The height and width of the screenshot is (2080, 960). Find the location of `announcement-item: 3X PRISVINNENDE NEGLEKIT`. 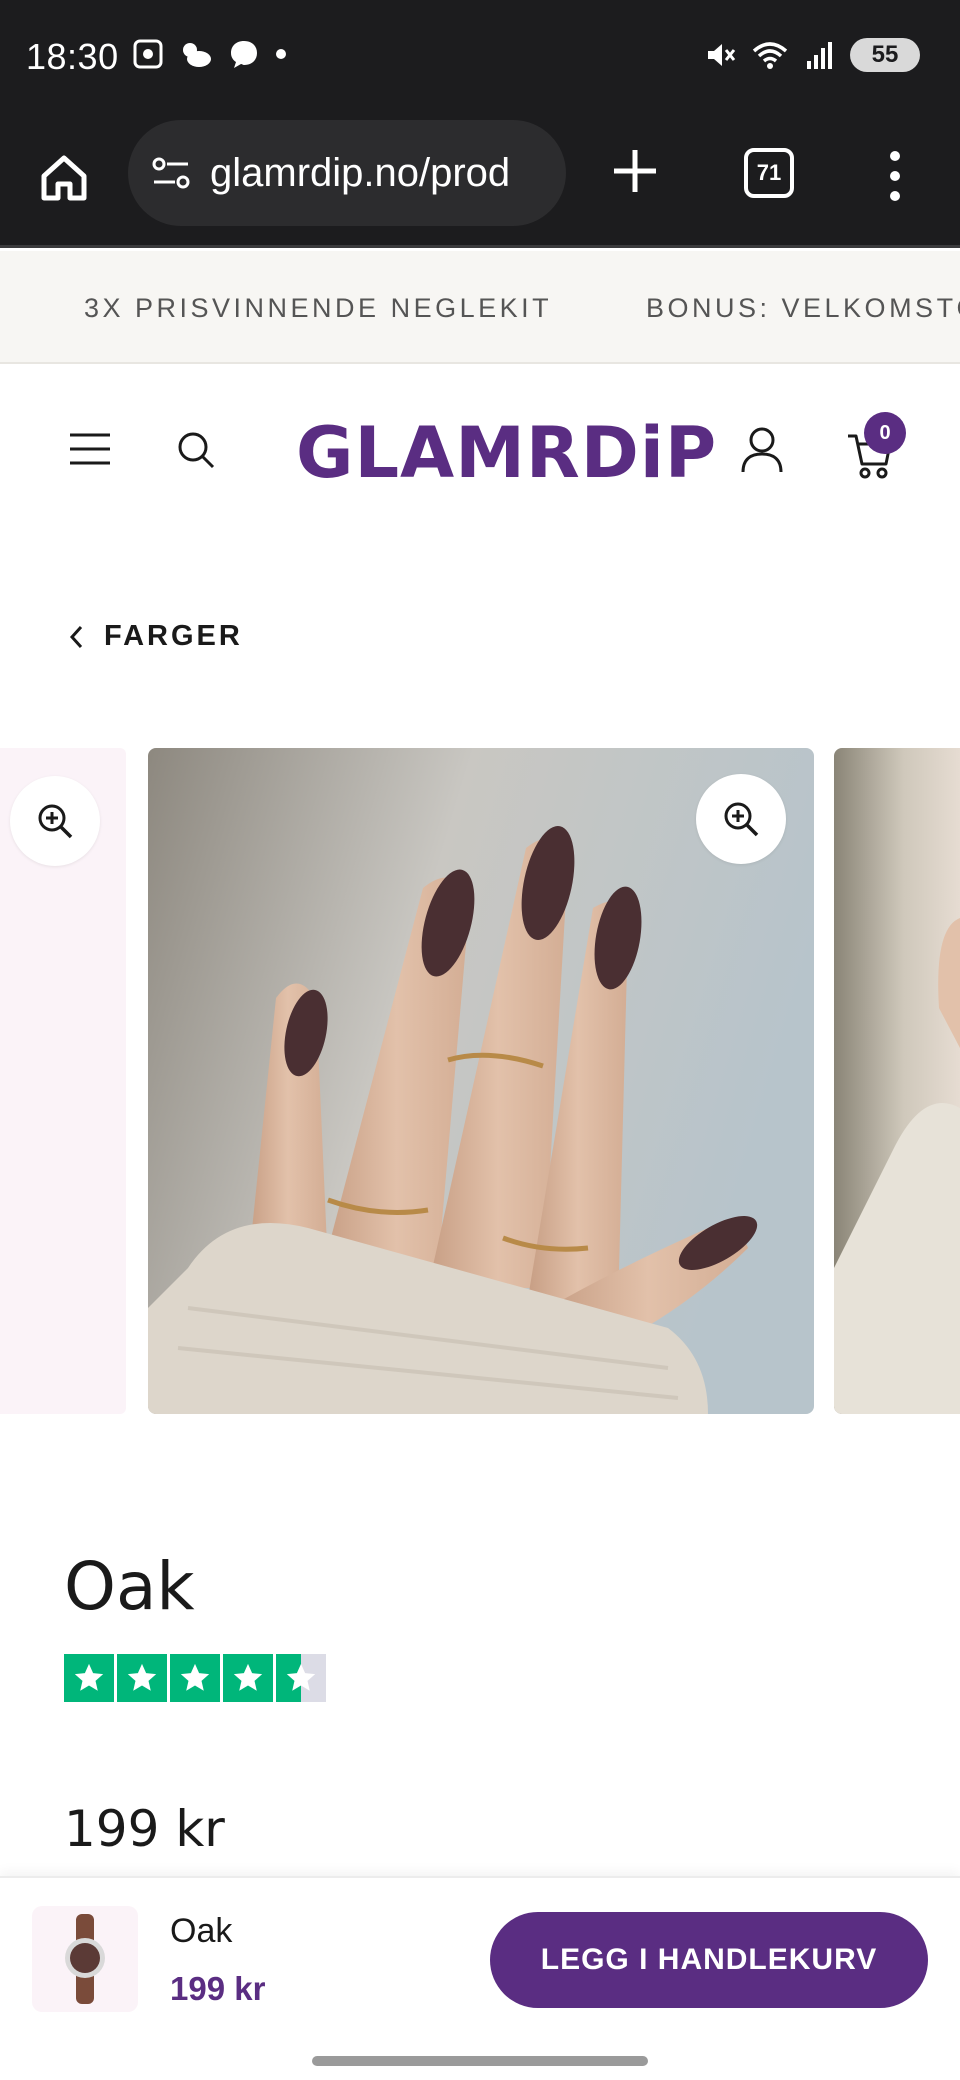

announcement-item: 3X PRISVINNENDE NEGLEKIT is located at coordinates (318, 308).